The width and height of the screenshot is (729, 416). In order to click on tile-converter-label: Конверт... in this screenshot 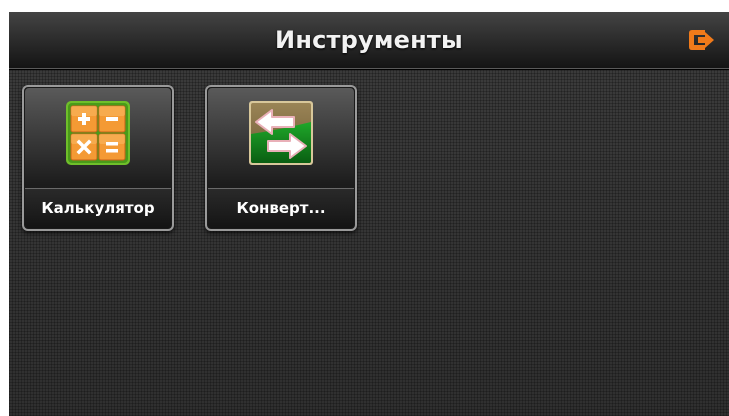, I will do `click(281, 208)`.